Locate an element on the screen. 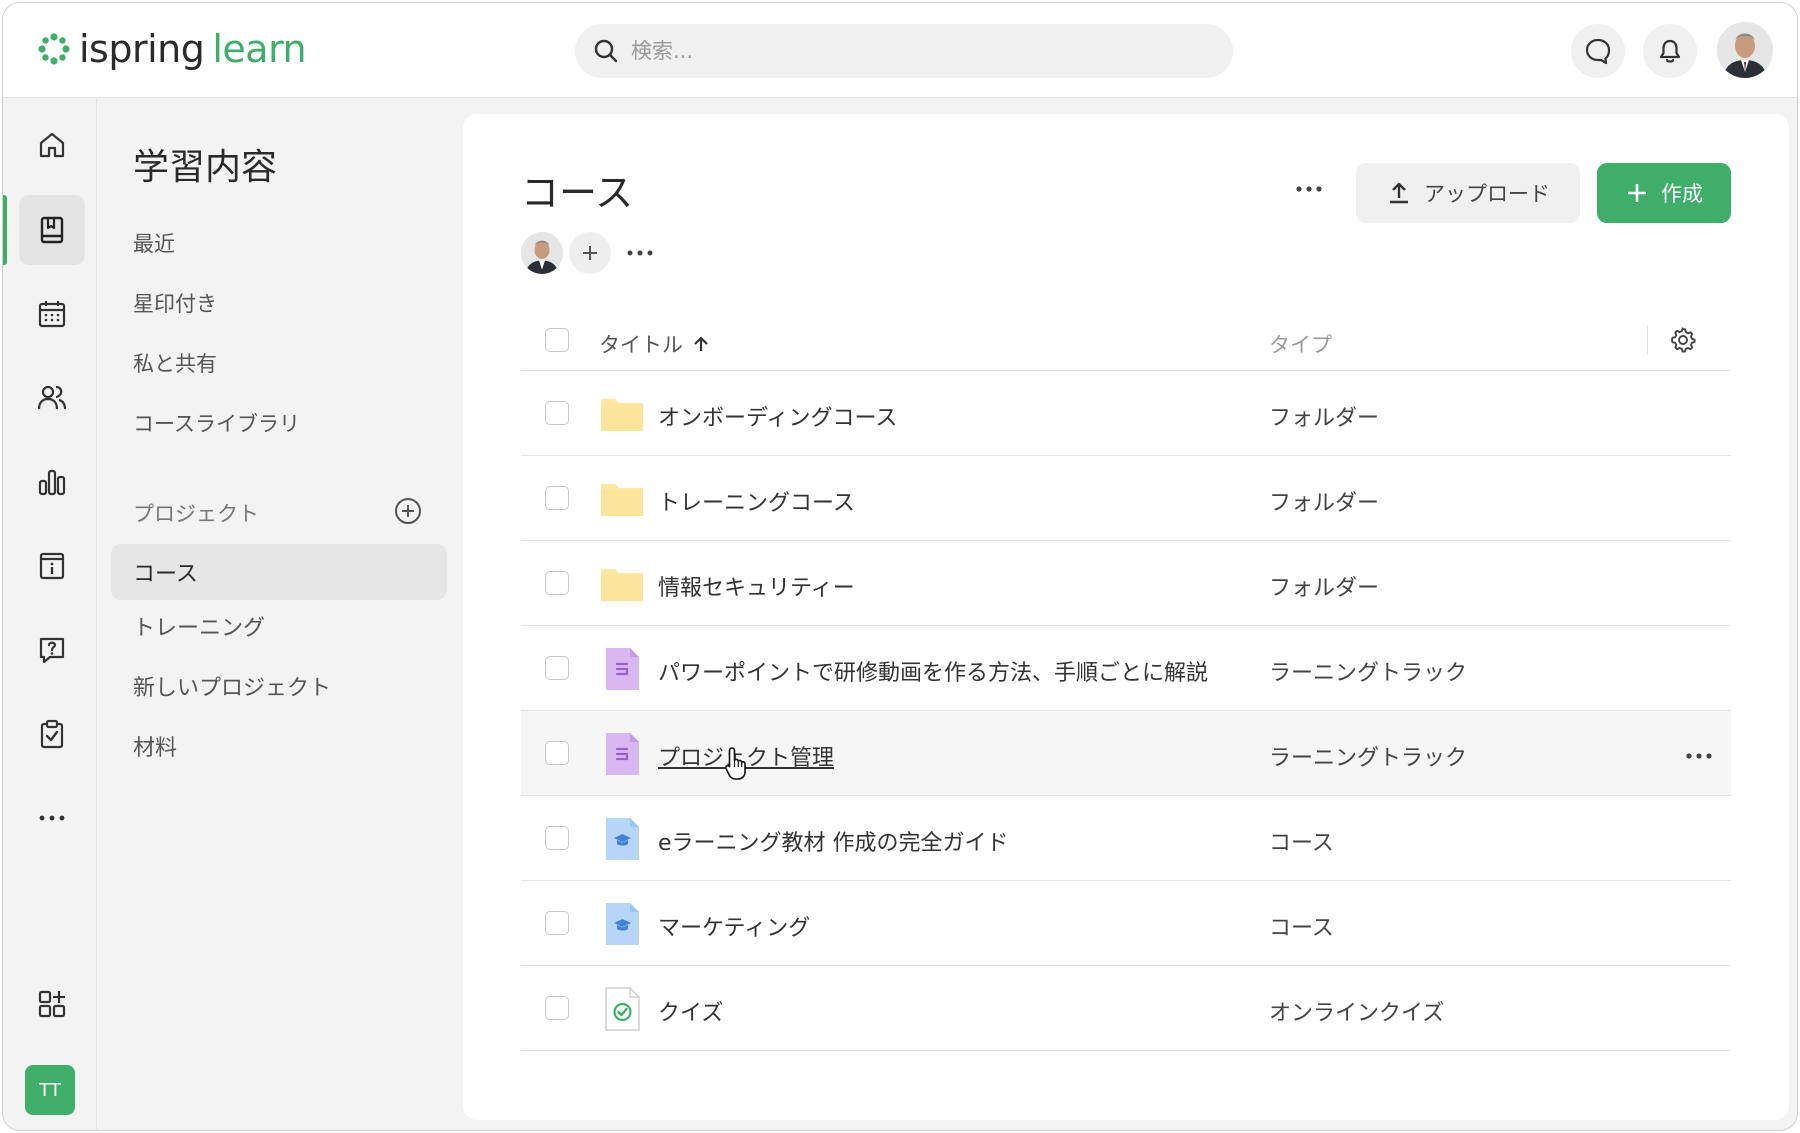 The width and height of the screenshot is (1800, 1133). row-title: クイズ is located at coordinates (690, 1011).